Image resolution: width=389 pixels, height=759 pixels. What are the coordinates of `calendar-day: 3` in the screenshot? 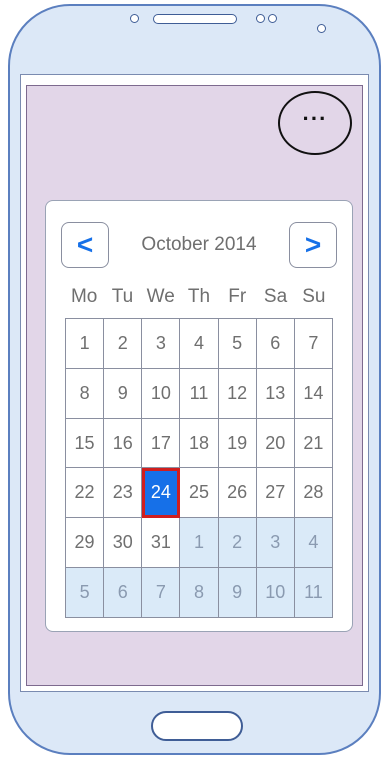 It's located at (161, 344).